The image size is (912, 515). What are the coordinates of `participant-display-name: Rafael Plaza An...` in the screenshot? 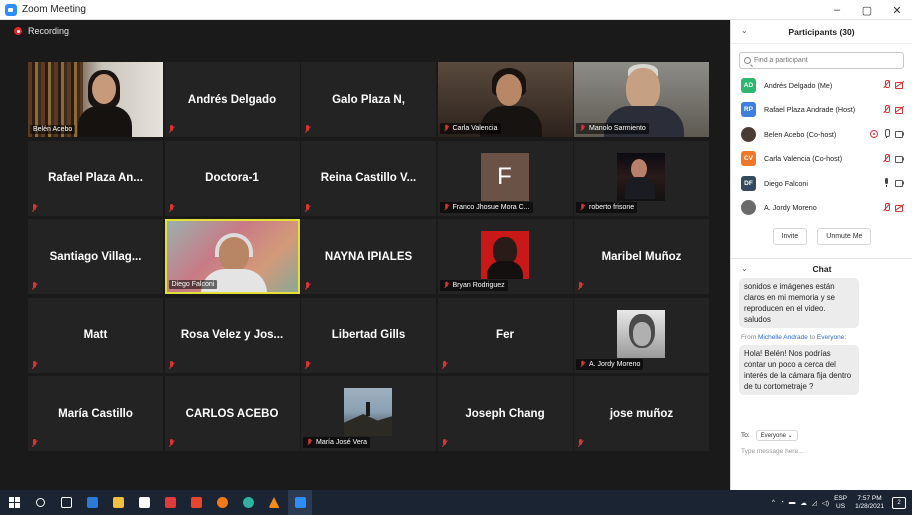 It's located at (95, 178).